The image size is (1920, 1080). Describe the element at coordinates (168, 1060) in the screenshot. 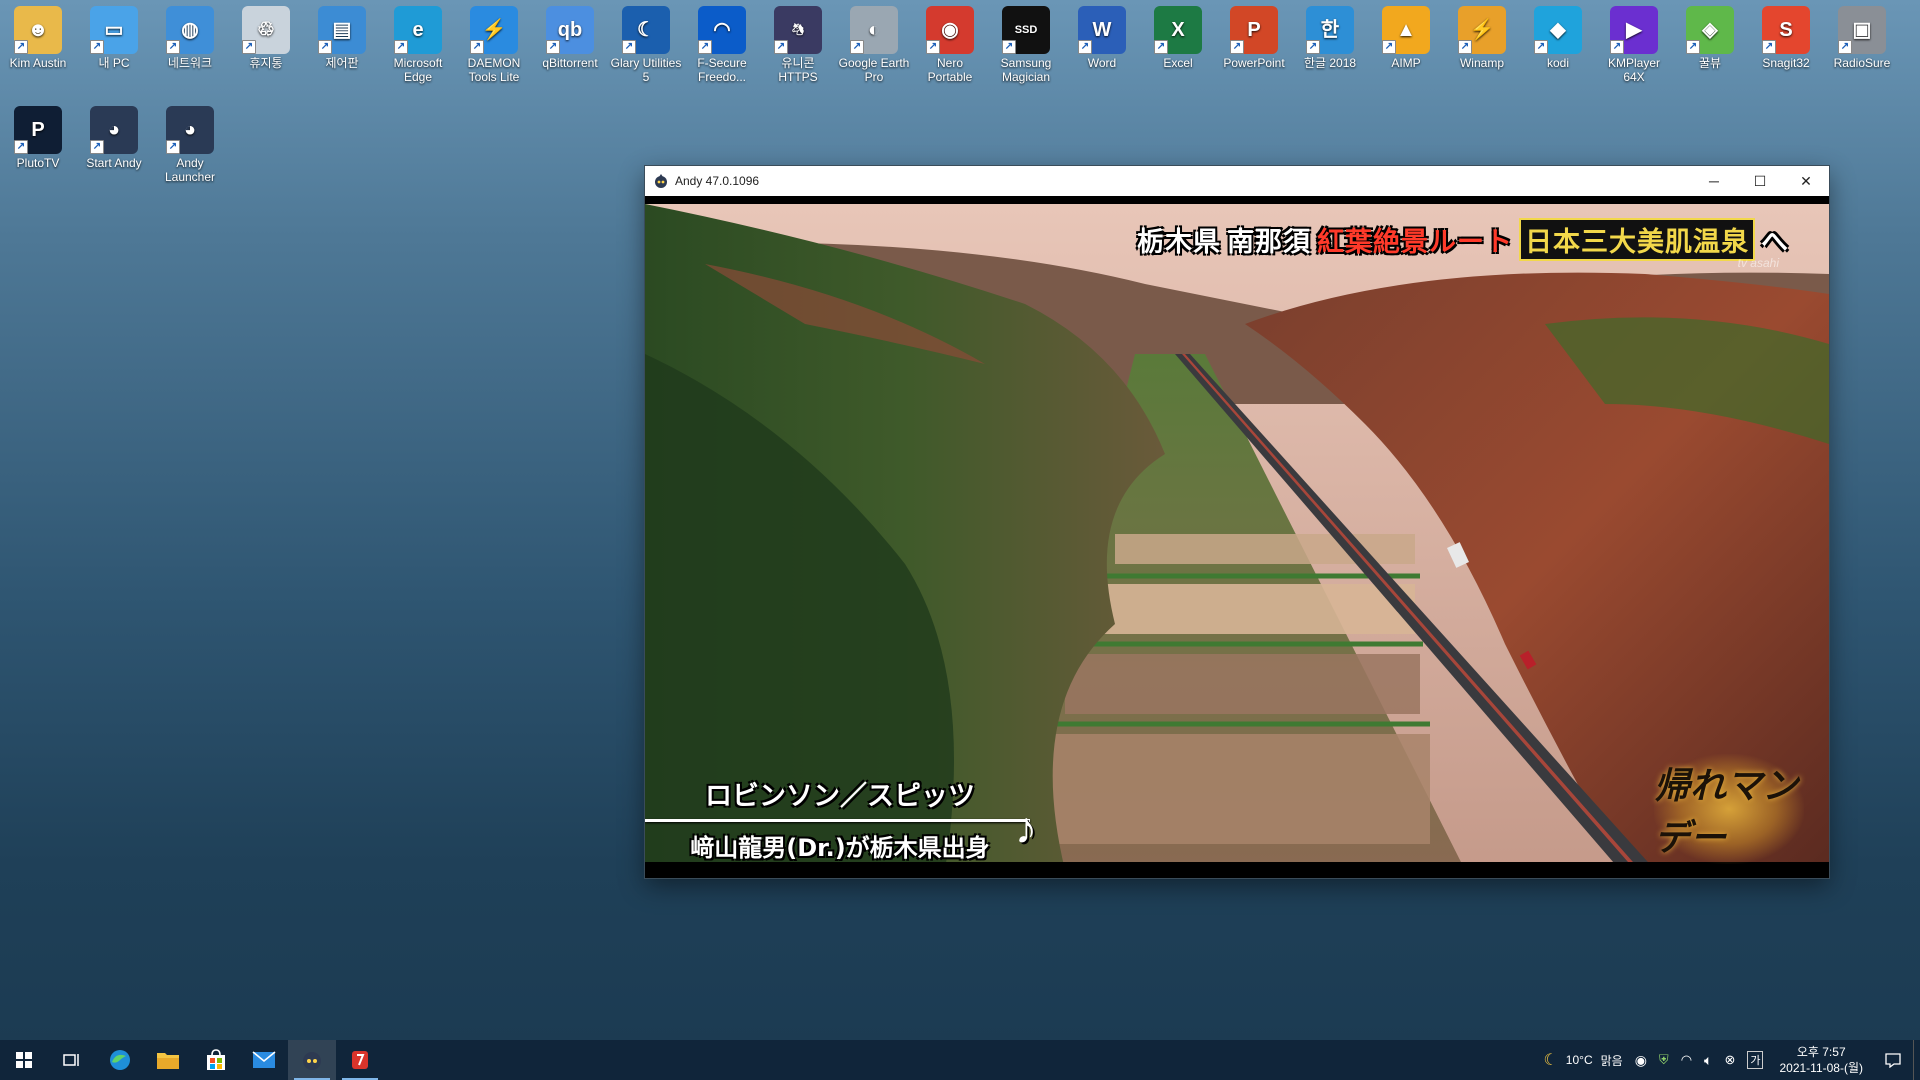

I see `taskbar-file-explorer` at that location.